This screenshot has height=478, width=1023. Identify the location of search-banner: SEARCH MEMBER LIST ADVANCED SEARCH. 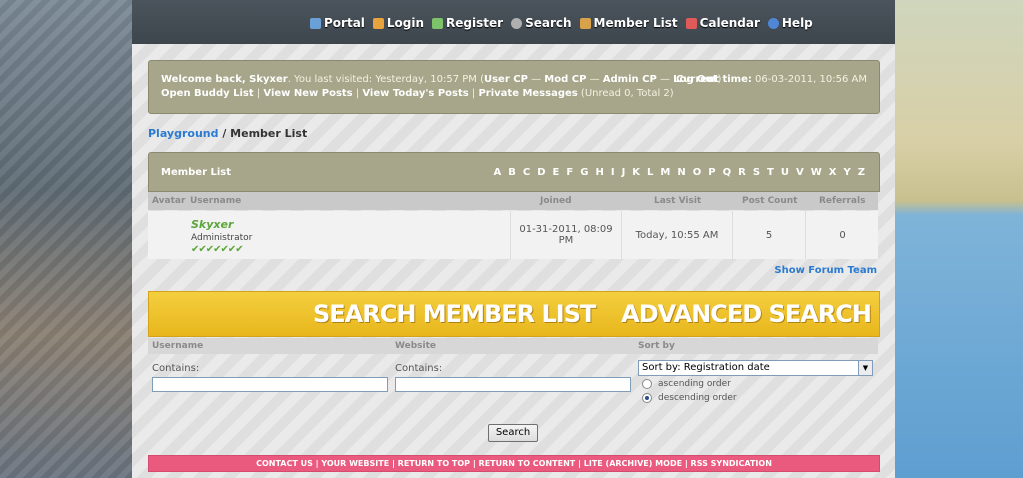
(514, 314).